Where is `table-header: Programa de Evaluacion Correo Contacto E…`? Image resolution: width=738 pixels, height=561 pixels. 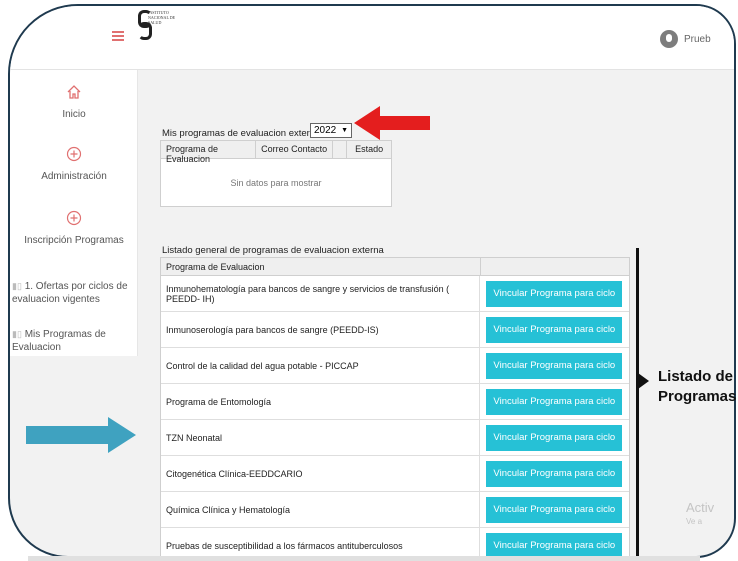
table-header: Programa de Evaluacion Correo Contacto E… is located at coordinates (276, 152).